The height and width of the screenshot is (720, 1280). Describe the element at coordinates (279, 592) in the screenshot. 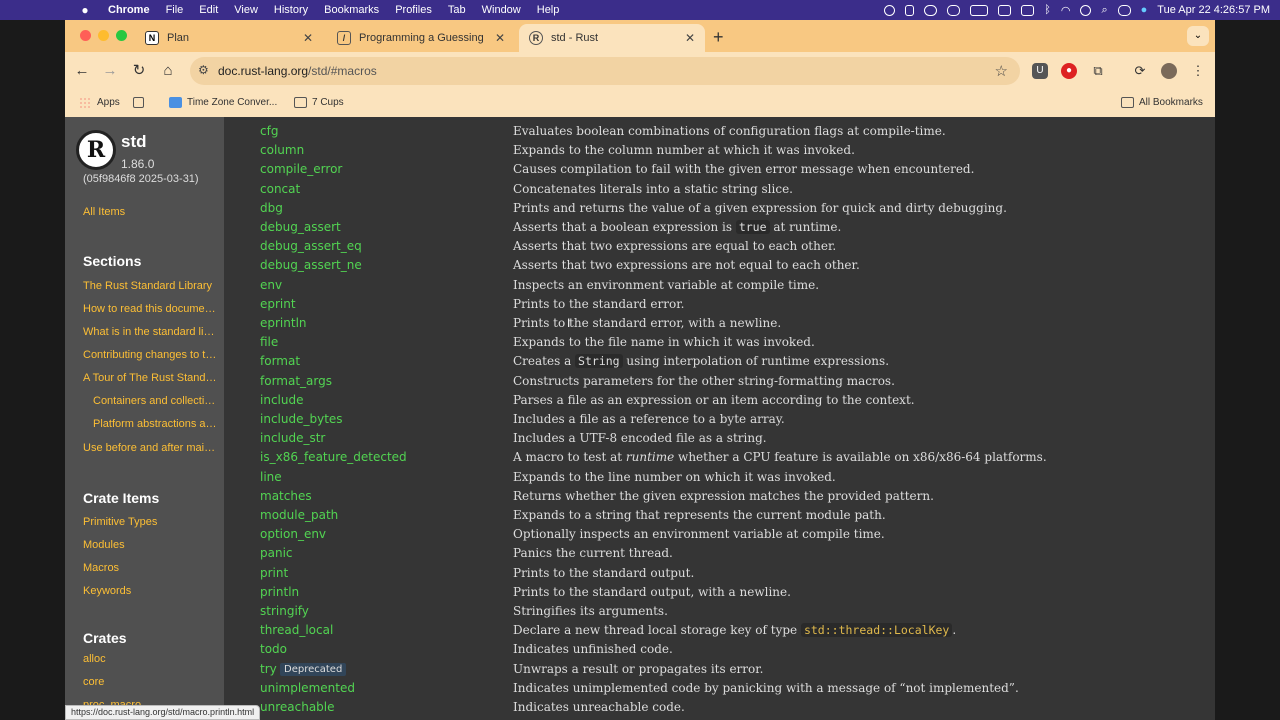

I see `macro-link: println` at that location.